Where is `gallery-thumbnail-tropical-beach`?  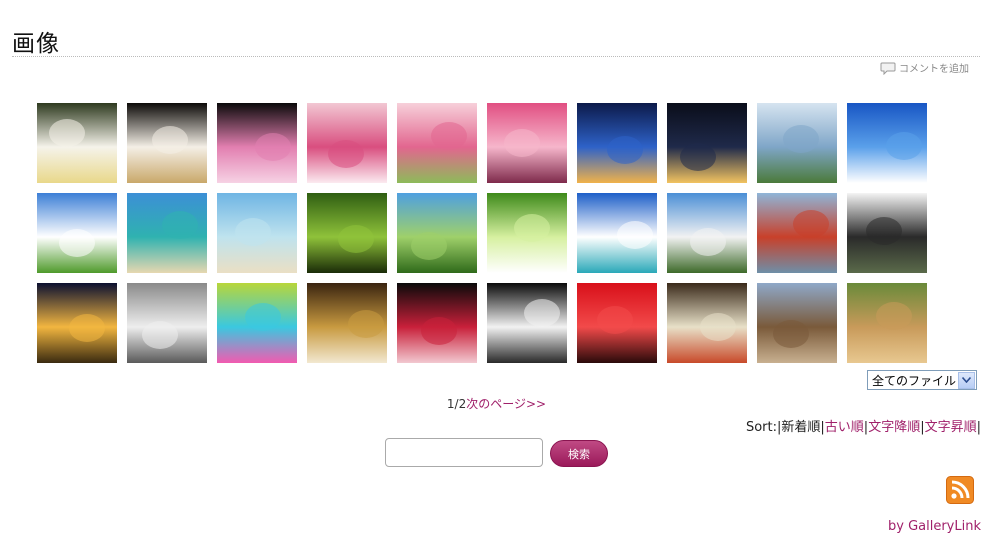
gallery-thumbnail-tropical-beach is located at coordinates (167, 233).